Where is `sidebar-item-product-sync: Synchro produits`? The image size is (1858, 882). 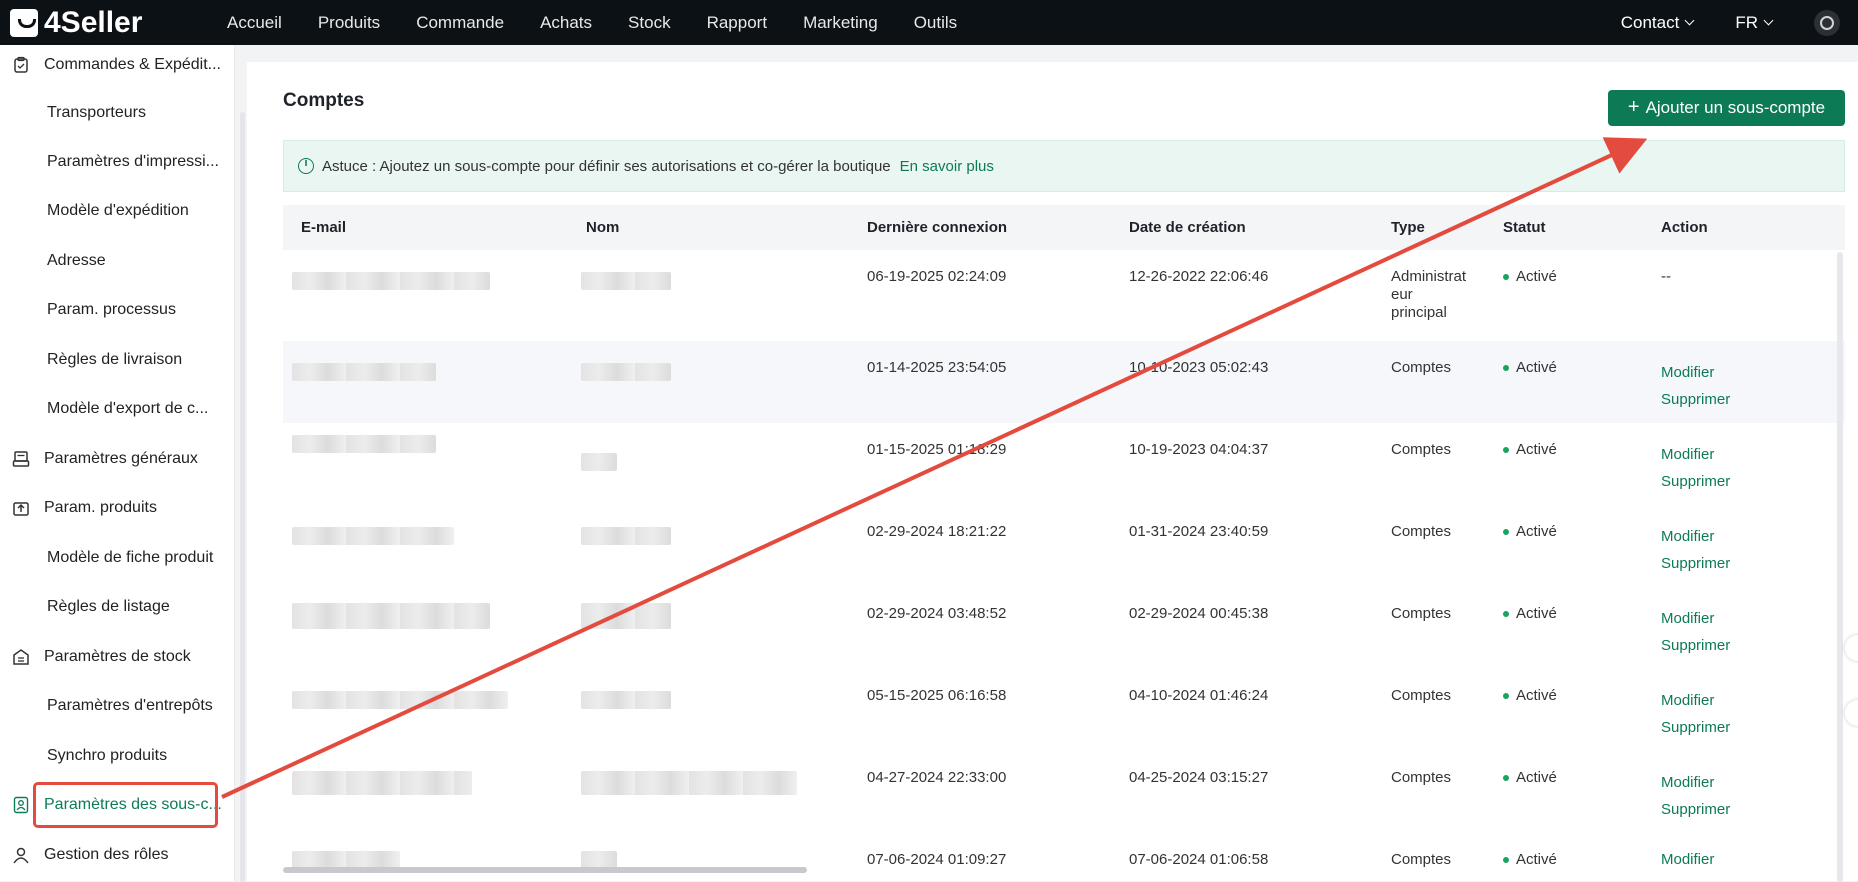
sidebar-item-product-sync: Synchro produits is located at coordinates (116, 756).